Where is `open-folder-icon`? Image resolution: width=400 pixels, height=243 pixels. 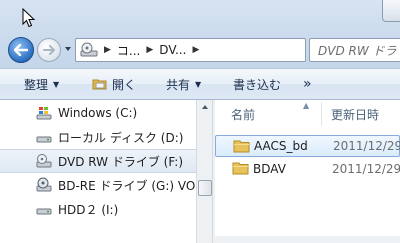 open-folder-icon is located at coordinates (99, 84).